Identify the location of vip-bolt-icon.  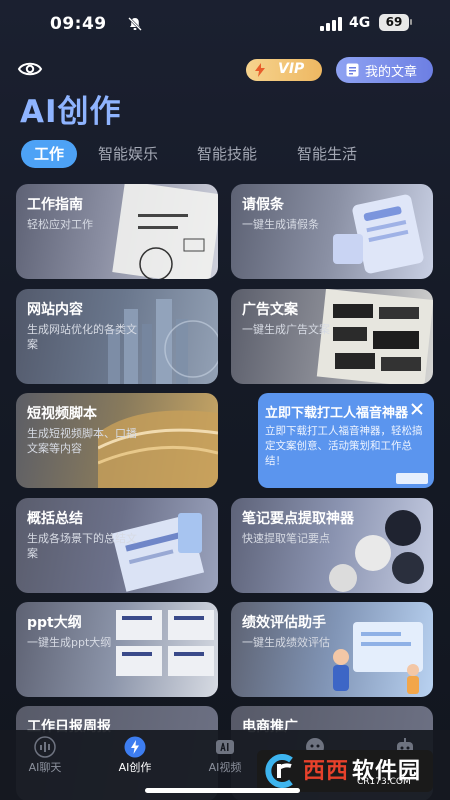
(260, 70).